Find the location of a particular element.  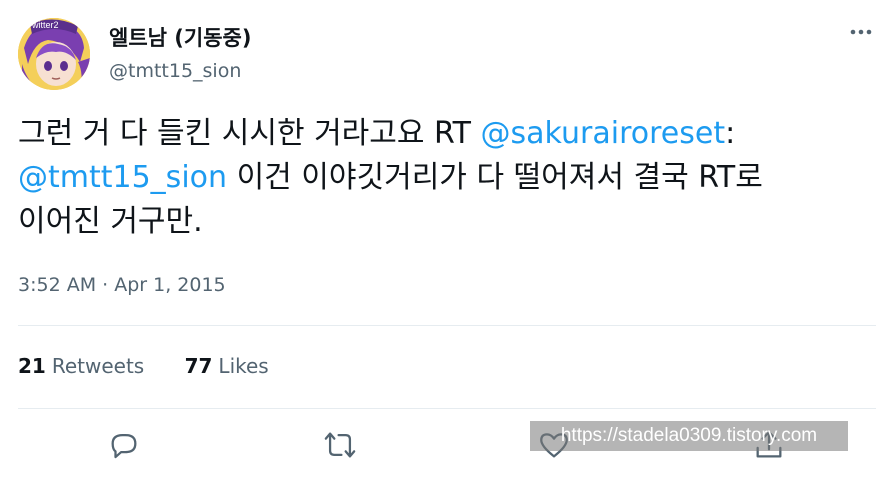

retweet-button is located at coordinates (340, 445).